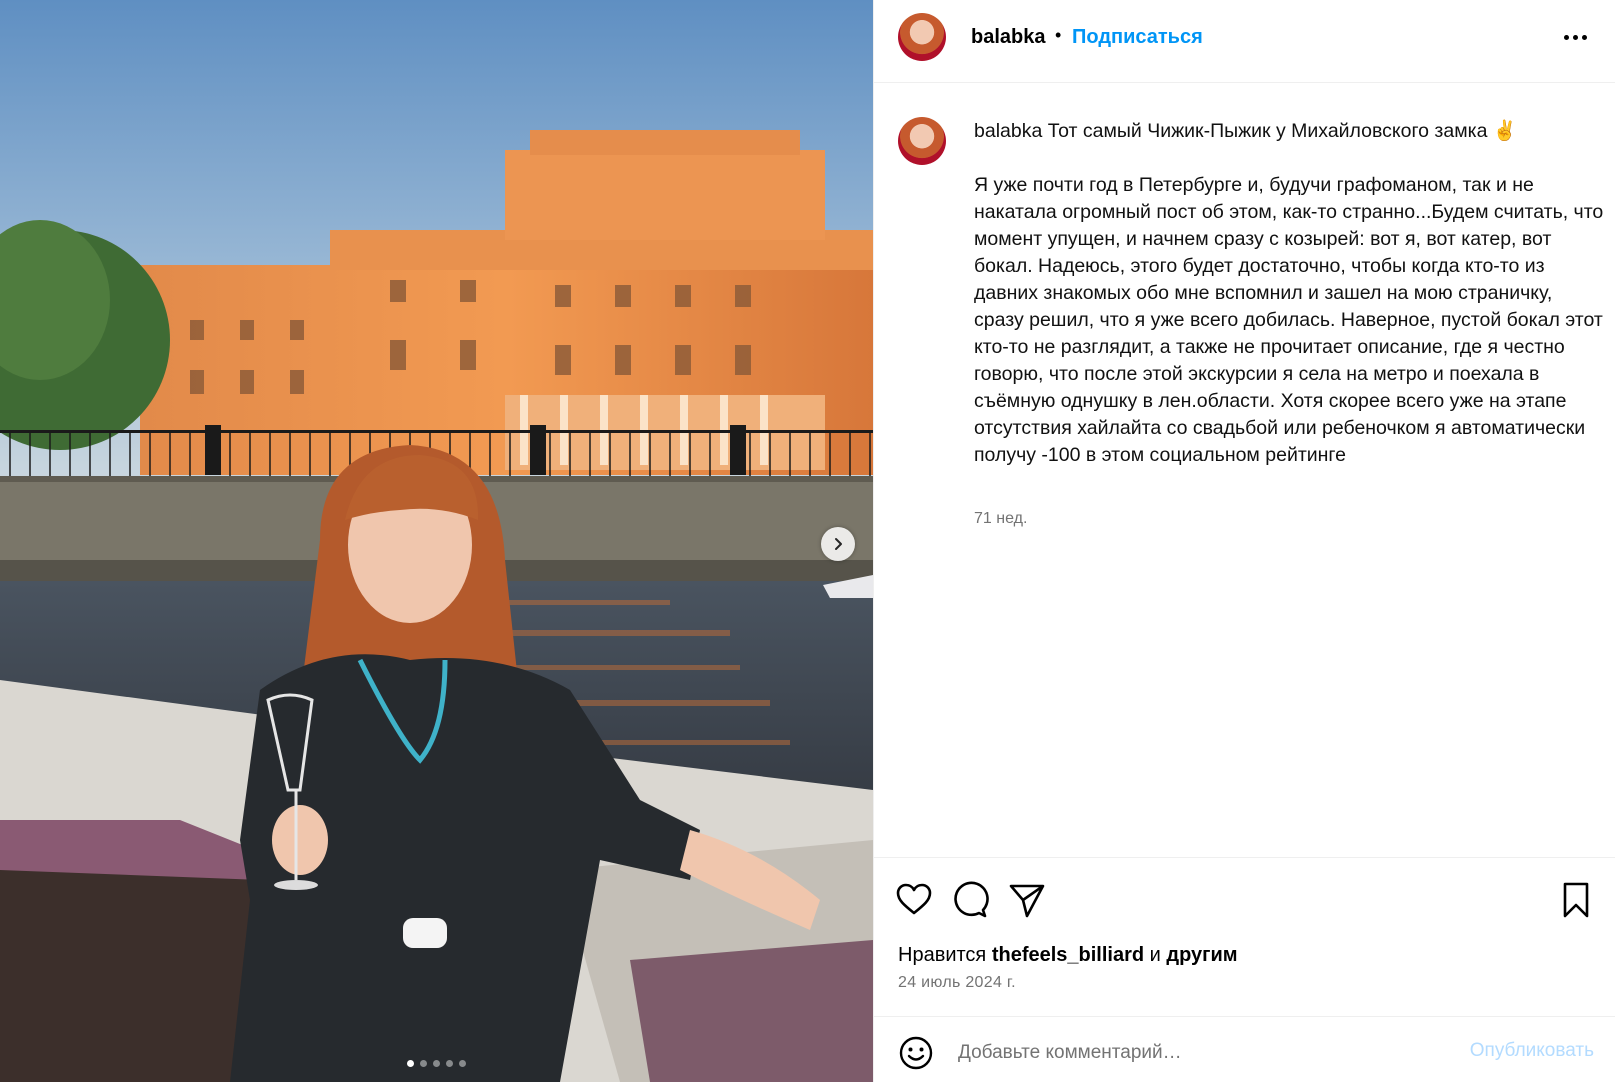 The height and width of the screenshot is (1083, 1615). I want to click on more-icon, so click(1575, 37).